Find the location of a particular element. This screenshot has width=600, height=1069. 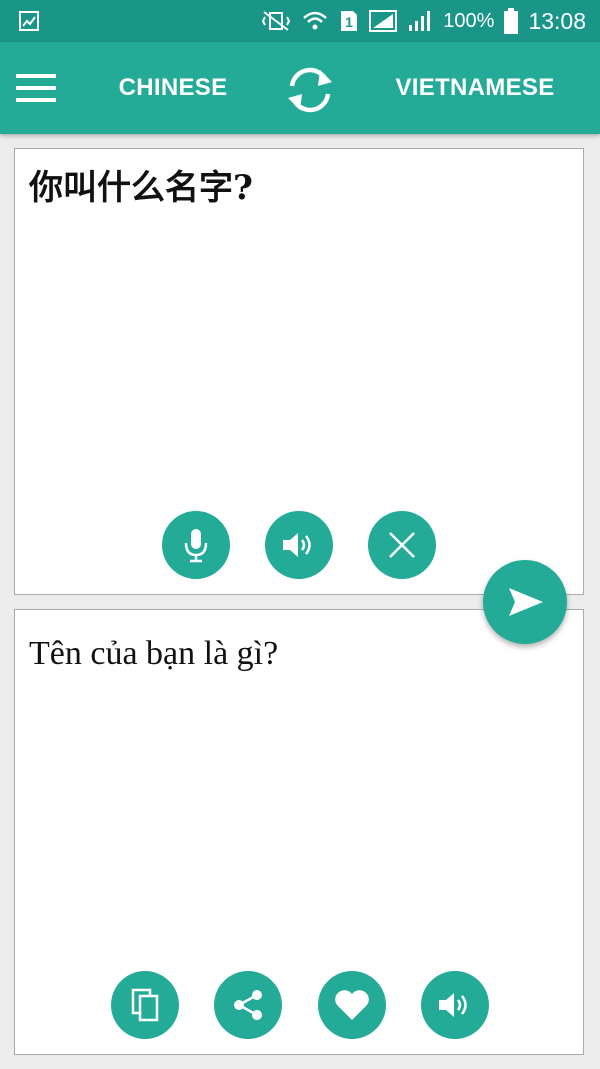

copy-button is located at coordinates (145, 1005).